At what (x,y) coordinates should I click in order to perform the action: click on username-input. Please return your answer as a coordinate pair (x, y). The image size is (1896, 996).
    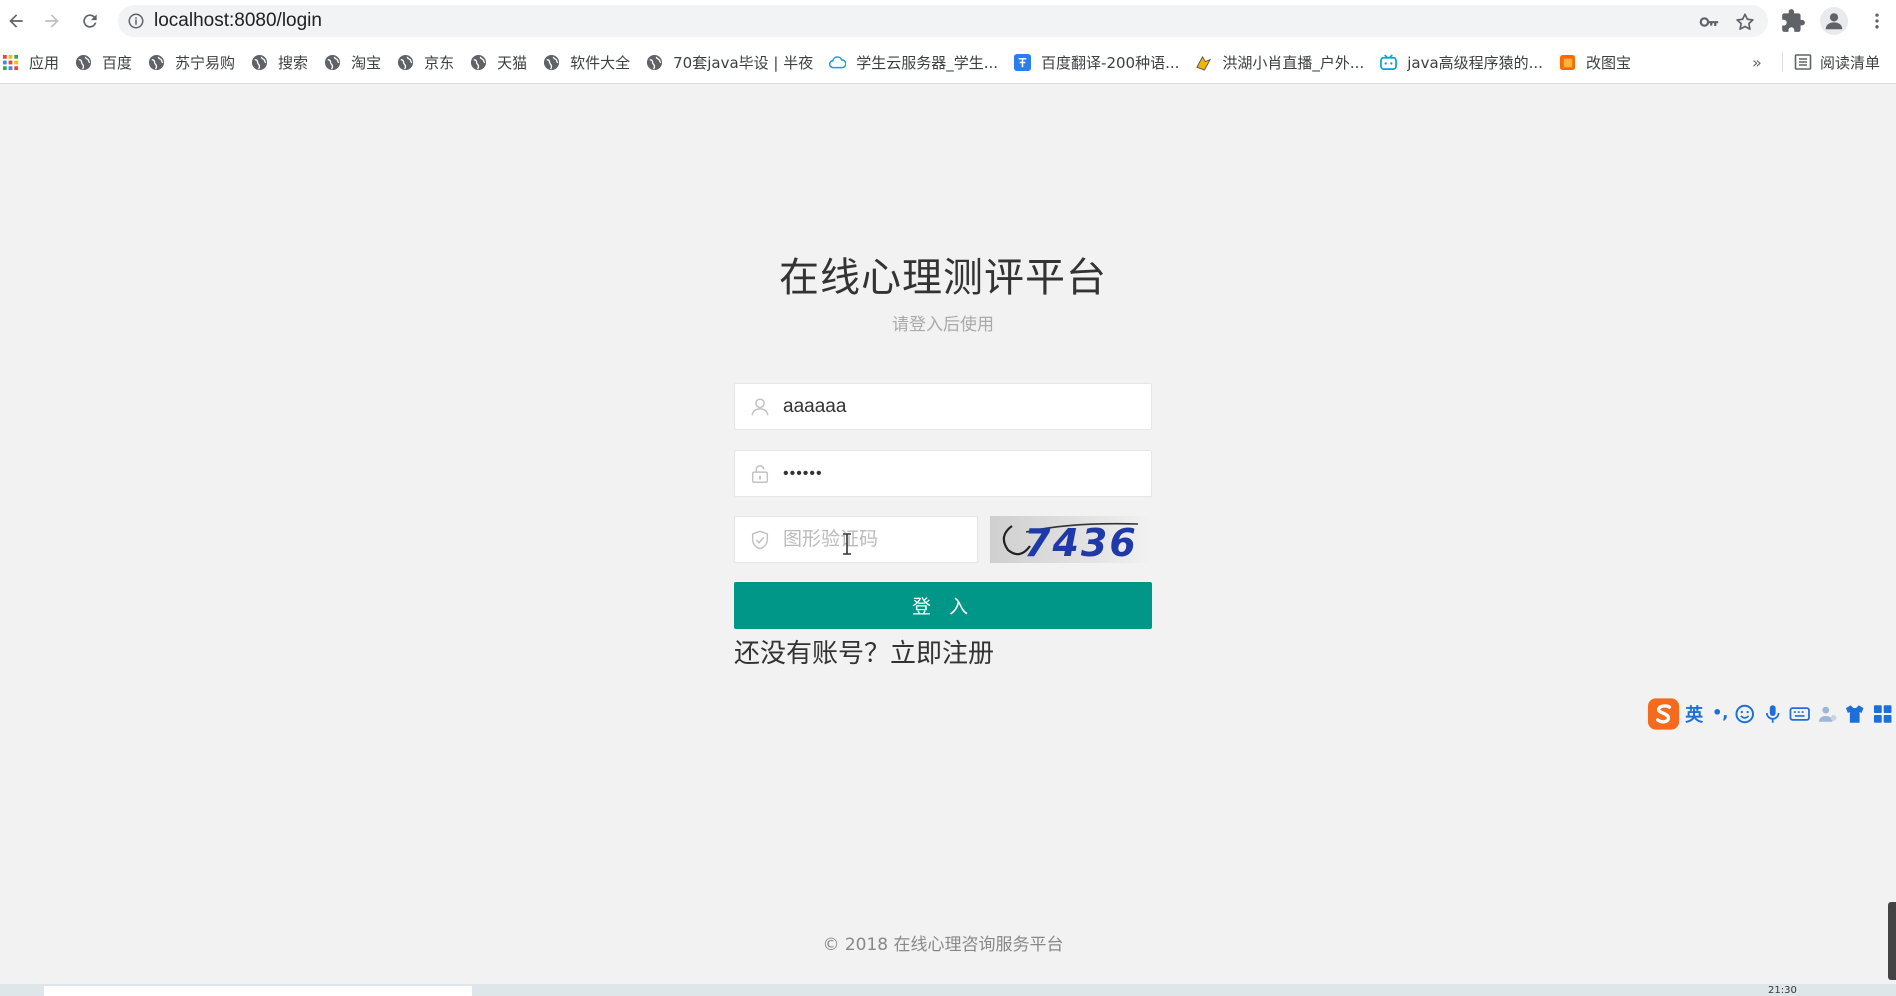
    Looking at the image, I should click on (967, 406).